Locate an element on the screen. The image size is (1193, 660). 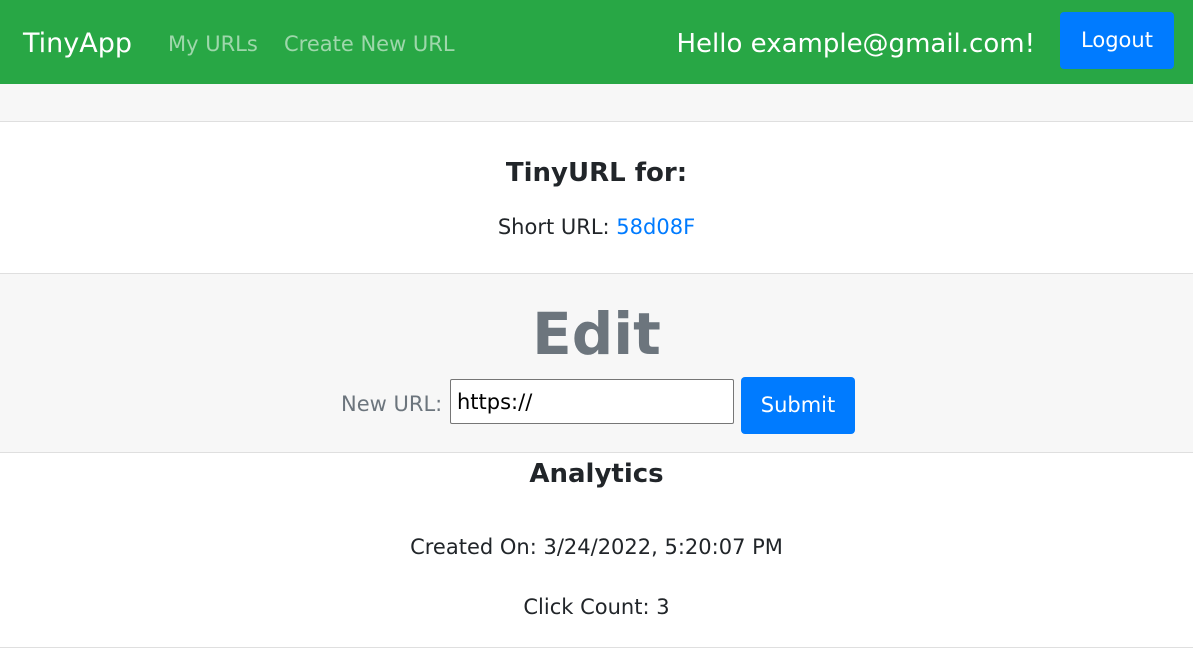
card-header is located at coordinates (596, 103).